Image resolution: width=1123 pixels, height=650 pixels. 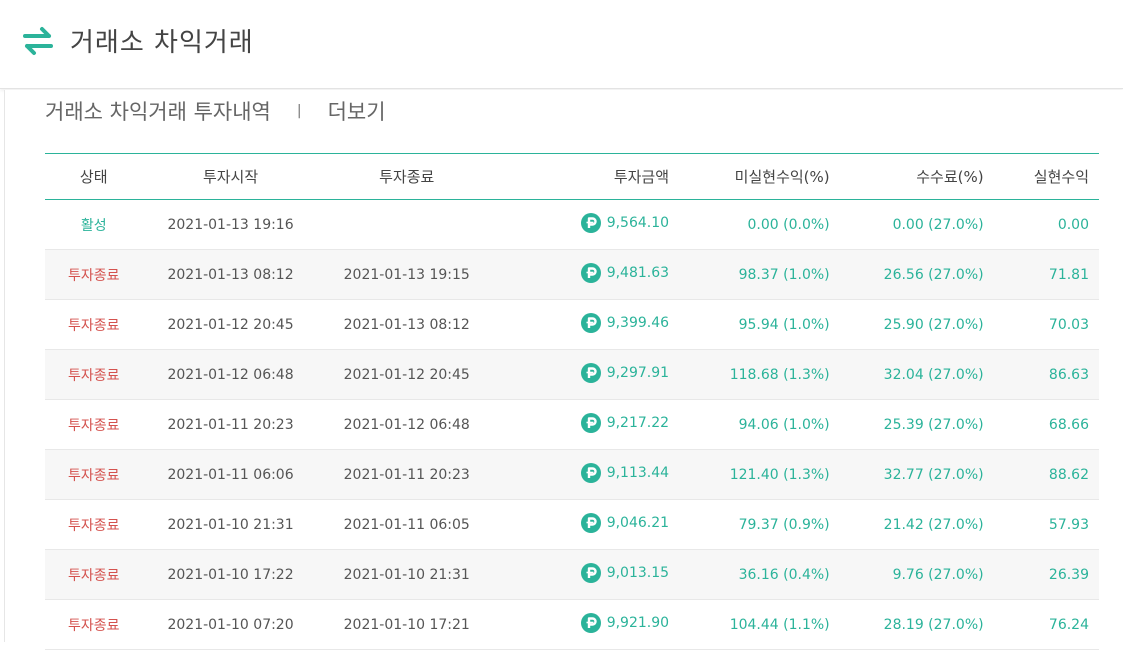 I want to click on table-header-row: 상태 투자시작 투자종료 투자금액 미실현수익(%) 수수료(%) 실현수익, so click(x=572, y=176).